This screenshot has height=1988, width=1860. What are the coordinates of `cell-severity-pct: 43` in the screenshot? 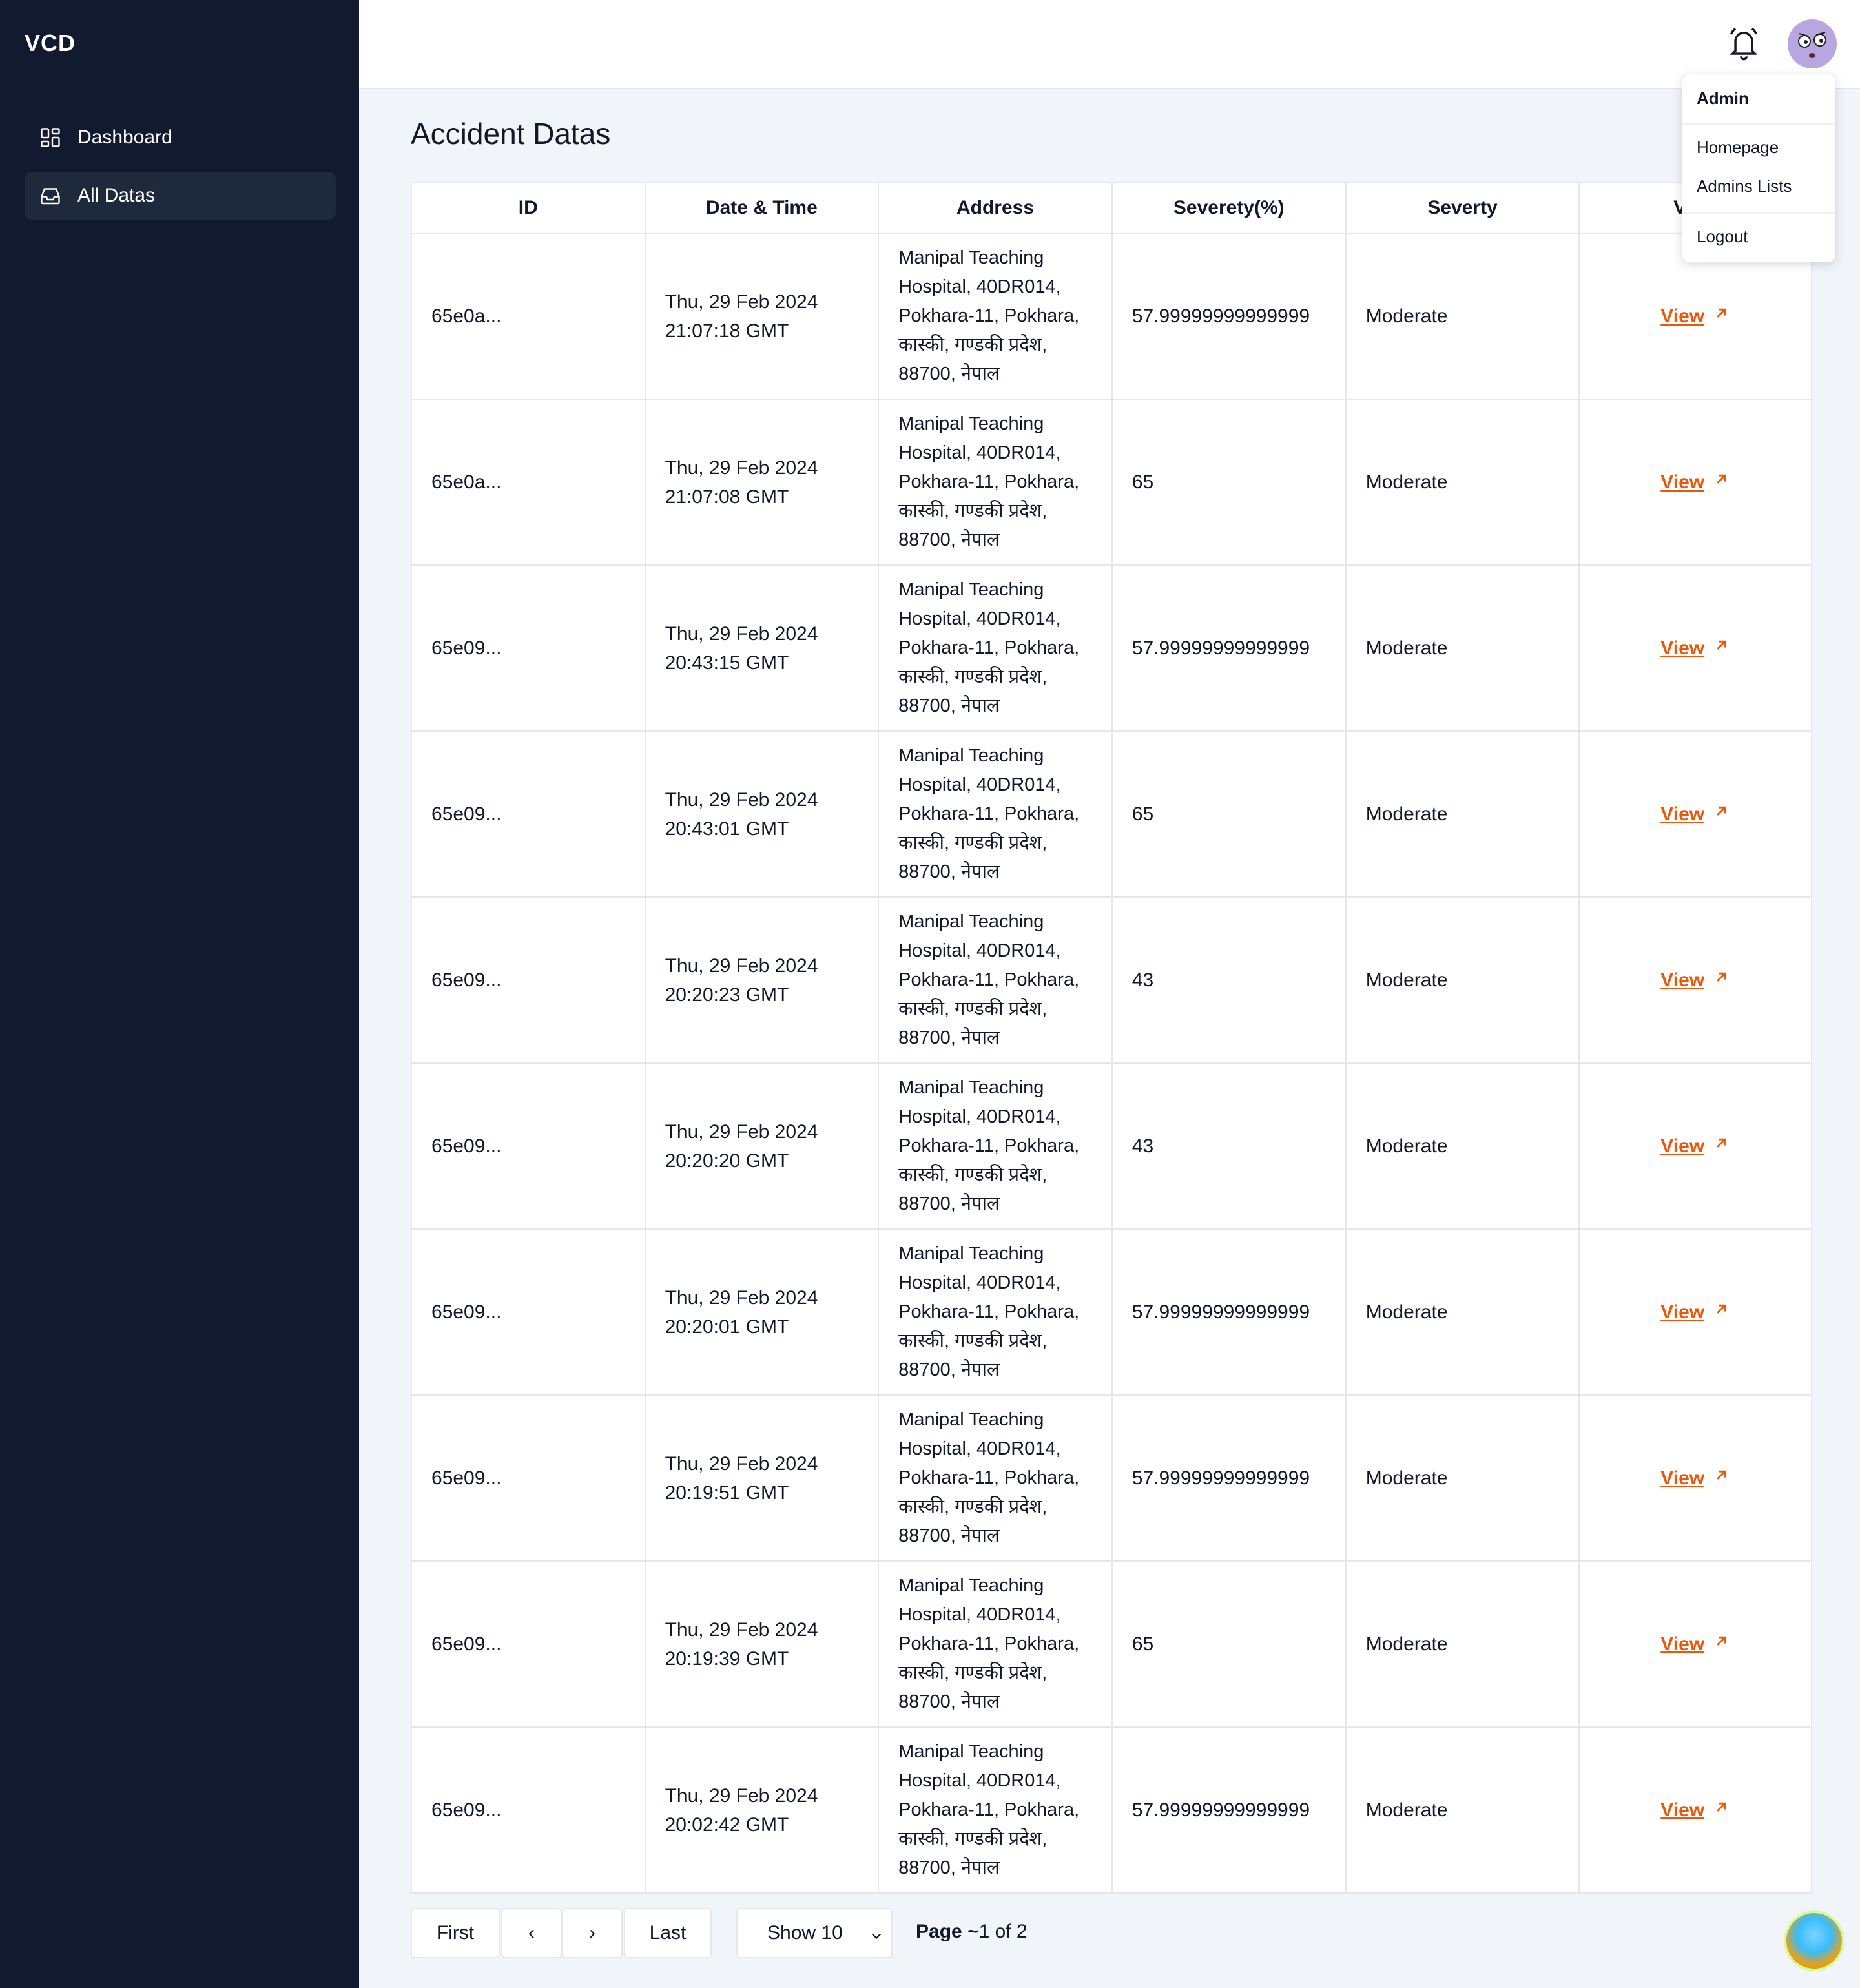 It's located at (1229, 1146).